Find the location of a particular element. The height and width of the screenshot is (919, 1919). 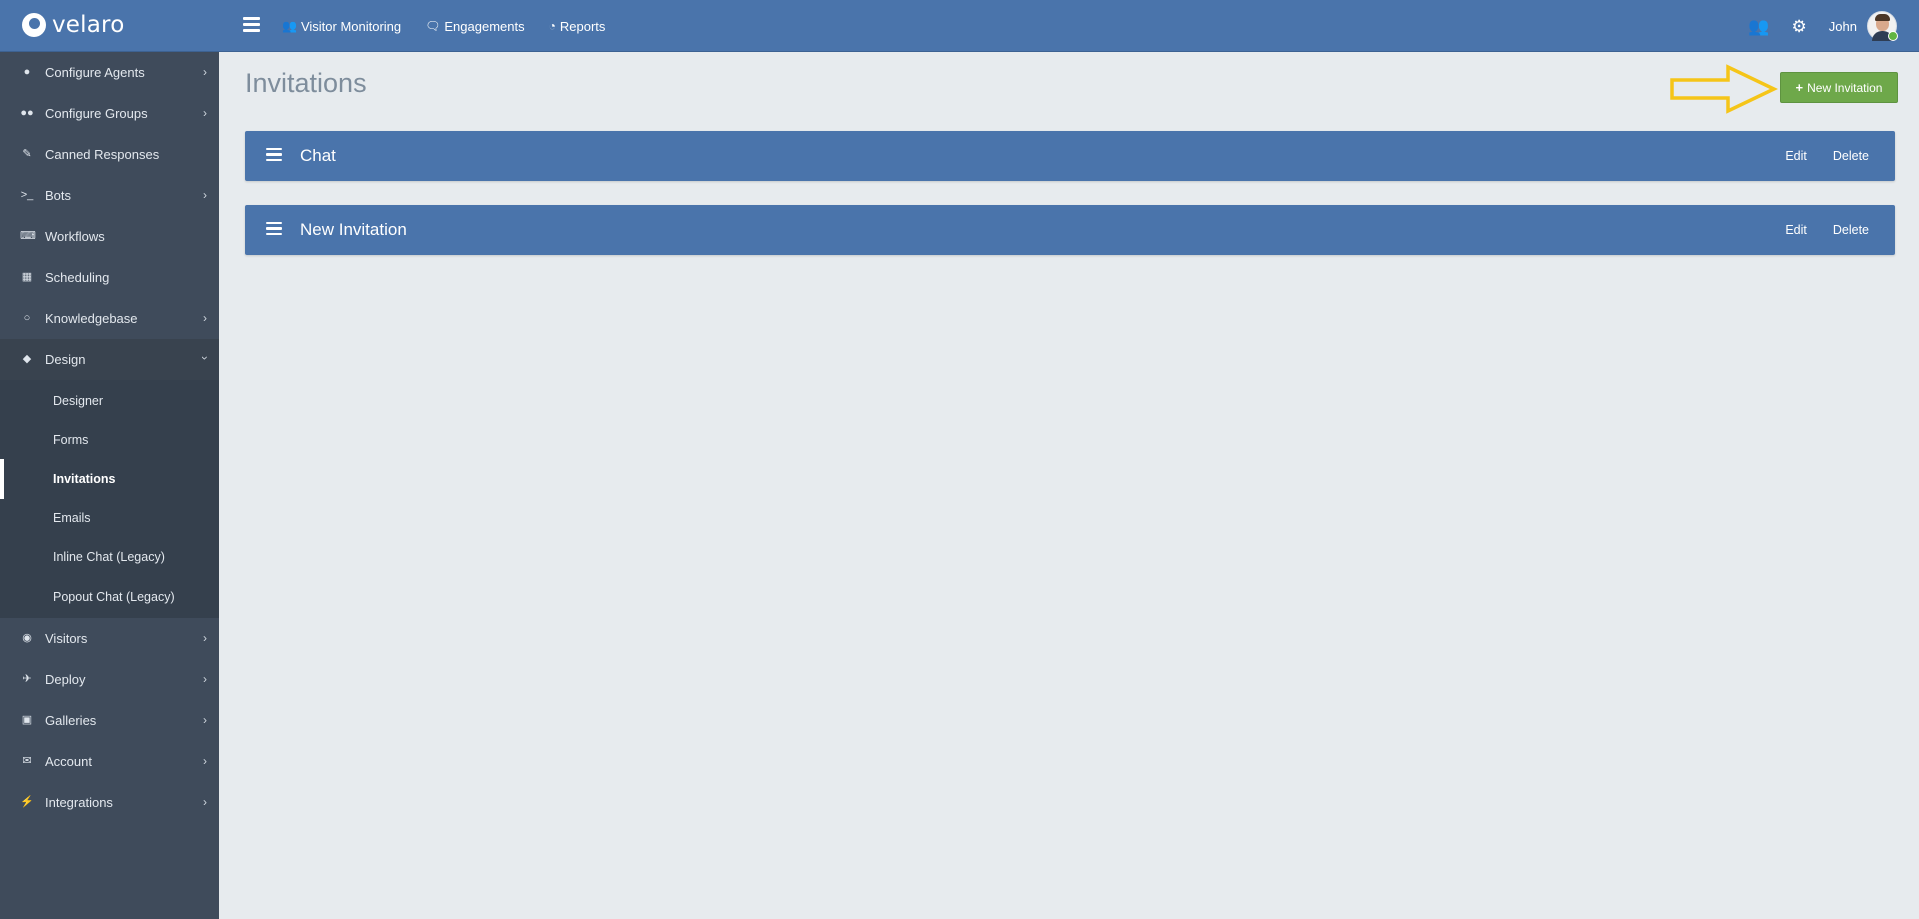

new-invitation-button-label: New Invitation is located at coordinates (1845, 87).